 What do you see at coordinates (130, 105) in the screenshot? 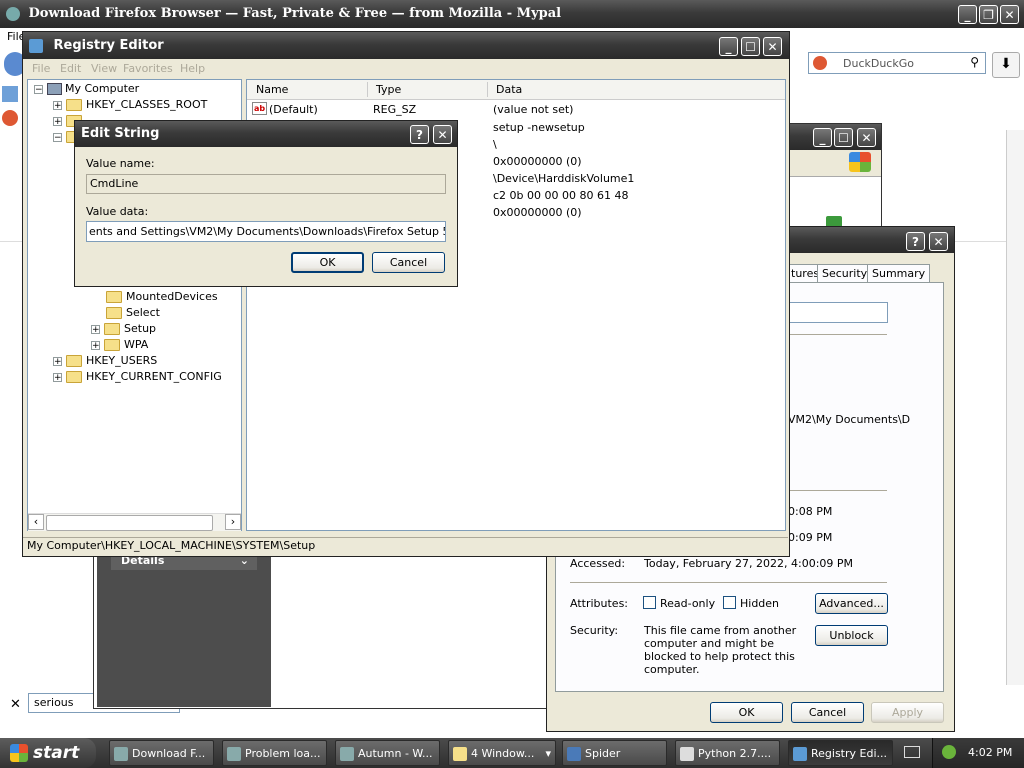
I see `tree-hkcr: + HKEY_CLASSES_ROOT` at bounding box center [130, 105].